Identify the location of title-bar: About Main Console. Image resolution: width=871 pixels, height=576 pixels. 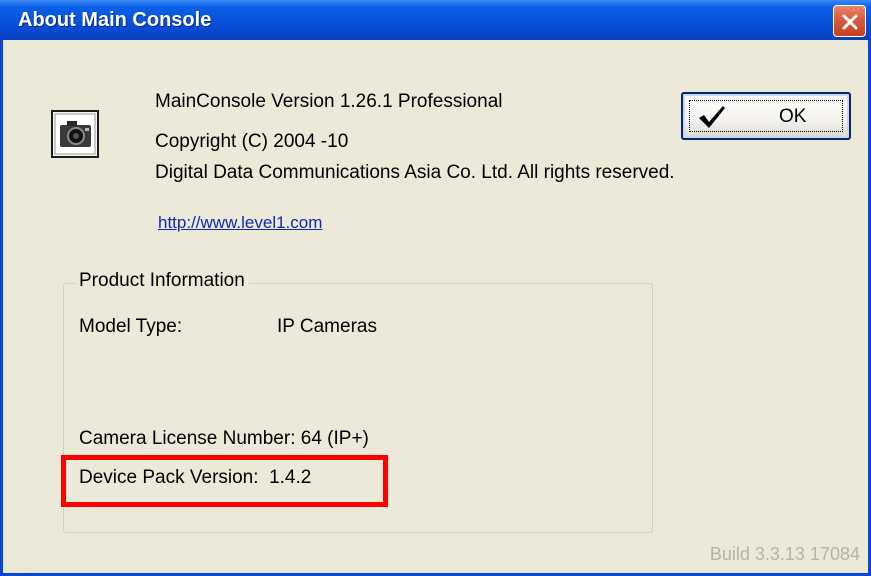
(435, 20).